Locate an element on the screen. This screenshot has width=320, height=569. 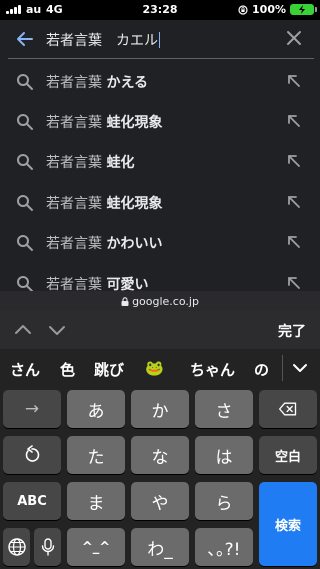
space-button: 空白 is located at coordinates (288, 455).